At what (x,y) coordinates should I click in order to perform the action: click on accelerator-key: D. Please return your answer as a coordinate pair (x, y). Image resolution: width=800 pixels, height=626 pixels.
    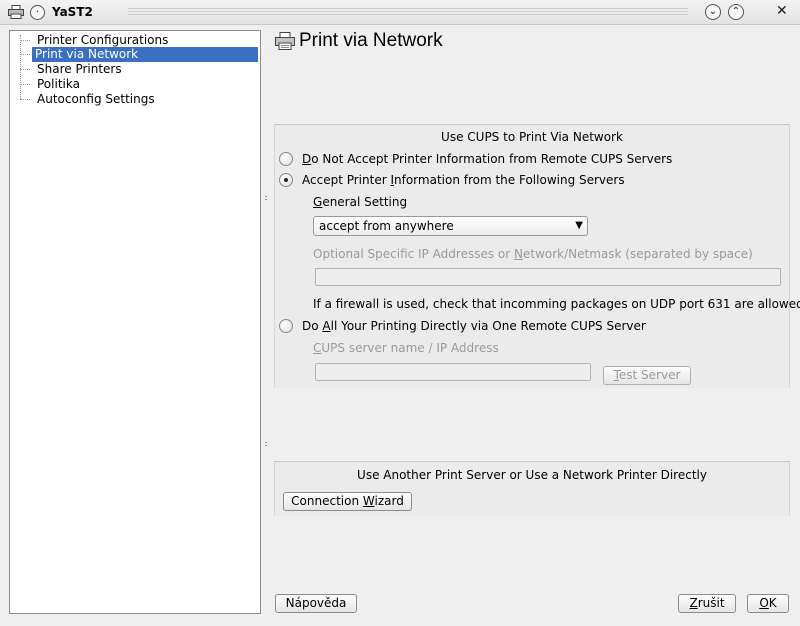
    Looking at the image, I should click on (307, 159).